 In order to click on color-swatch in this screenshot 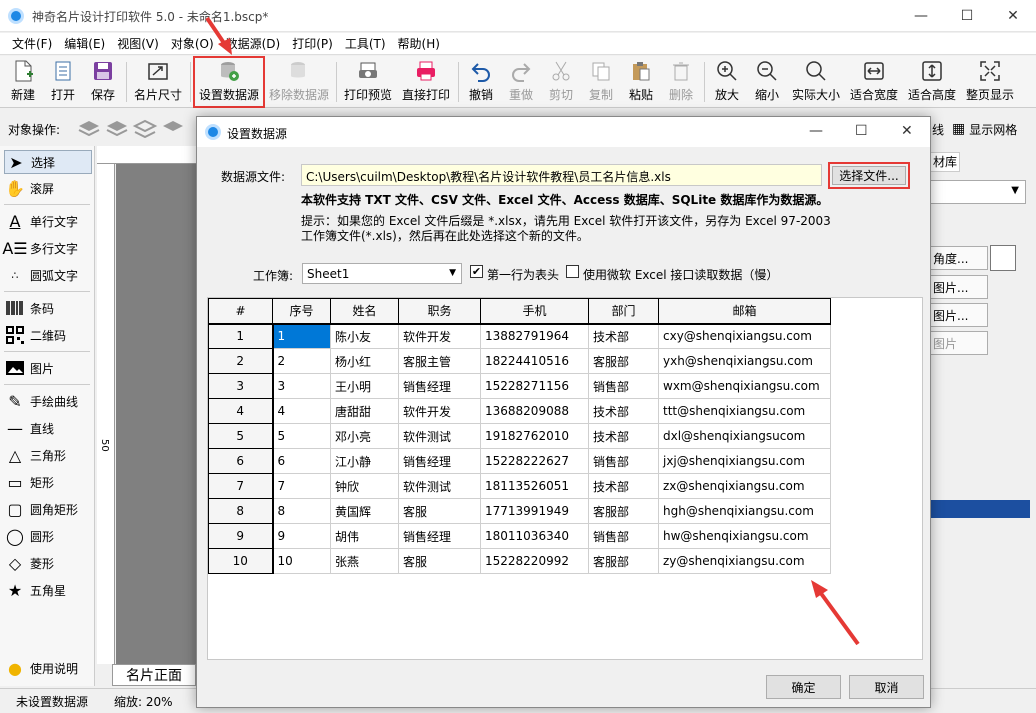, I will do `click(1003, 258)`.